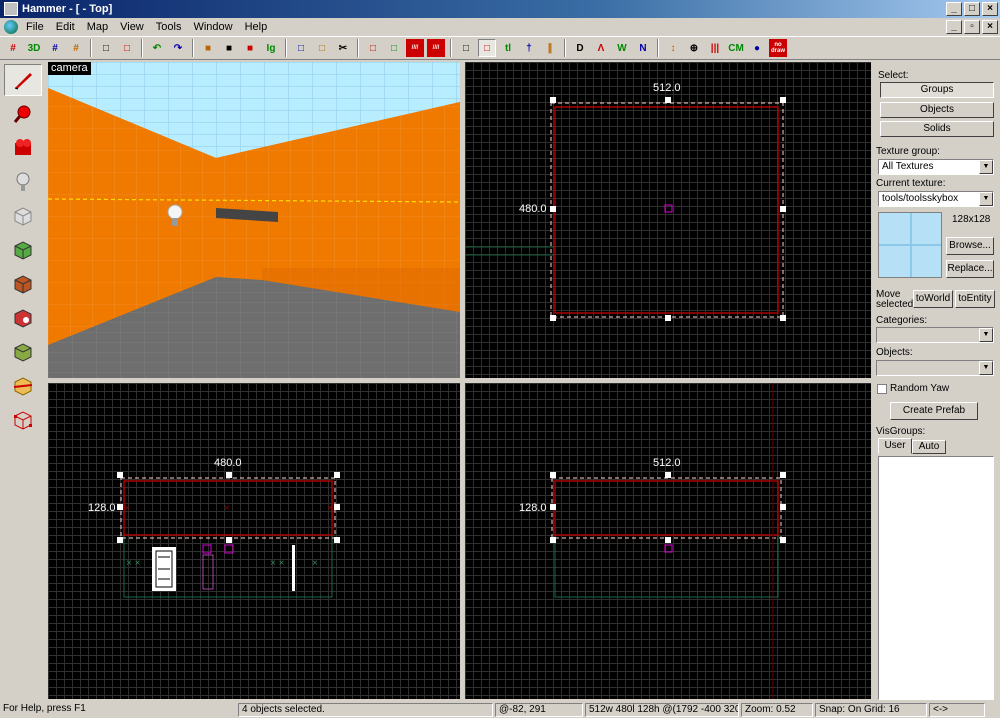  Describe the element at coordinates (901, 431) in the screenshot. I see `visgroups-label: VisGroups:` at that location.